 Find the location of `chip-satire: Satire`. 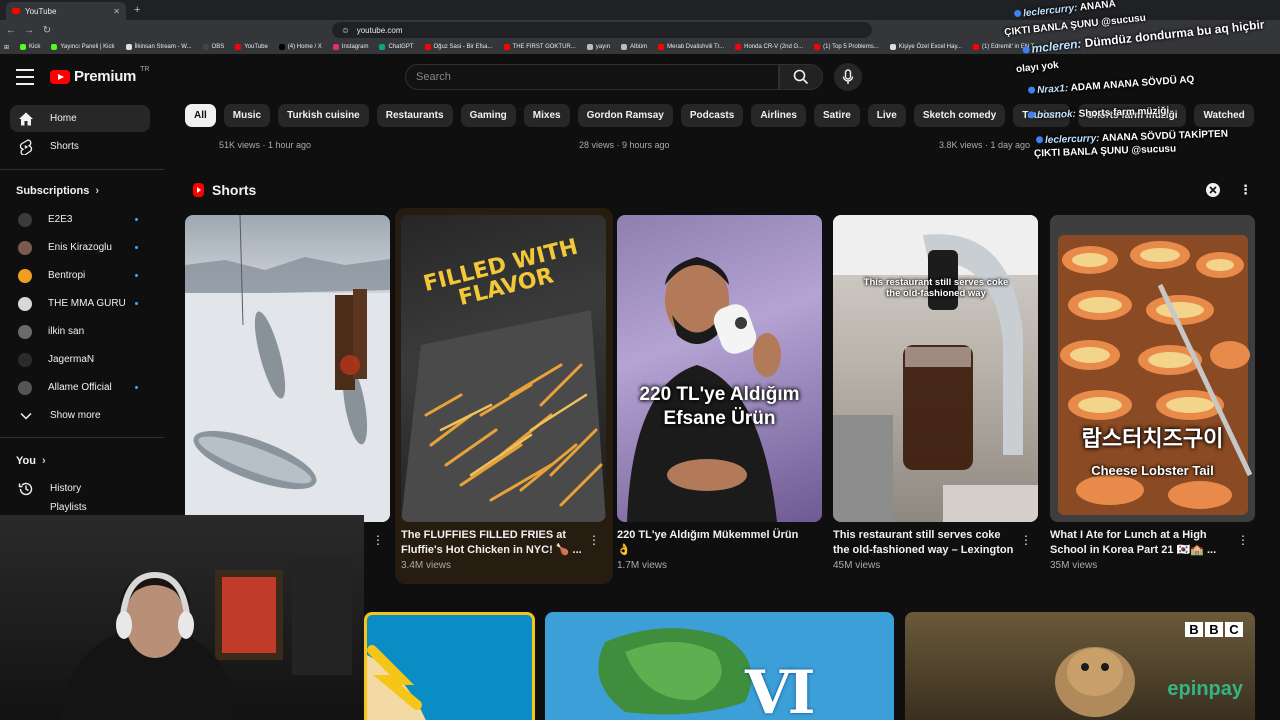

chip-satire: Satire is located at coordinates (837, 115).